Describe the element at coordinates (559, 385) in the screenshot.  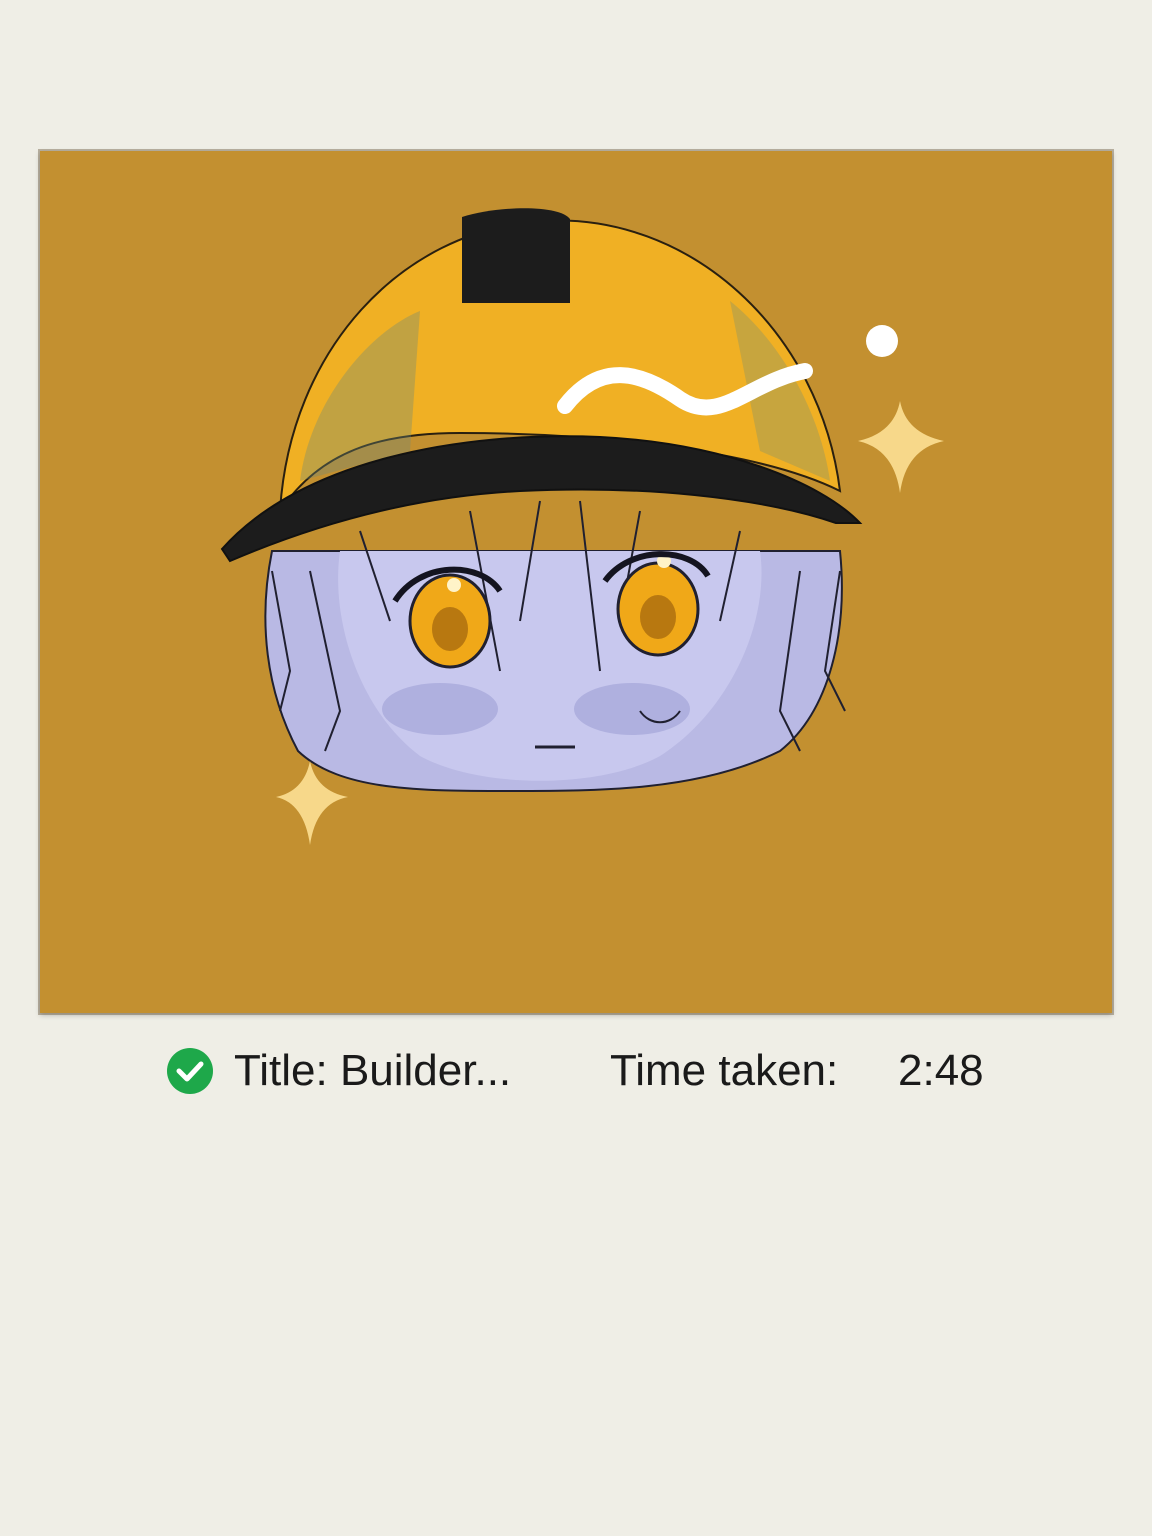
I see `hard-hat` at that location.